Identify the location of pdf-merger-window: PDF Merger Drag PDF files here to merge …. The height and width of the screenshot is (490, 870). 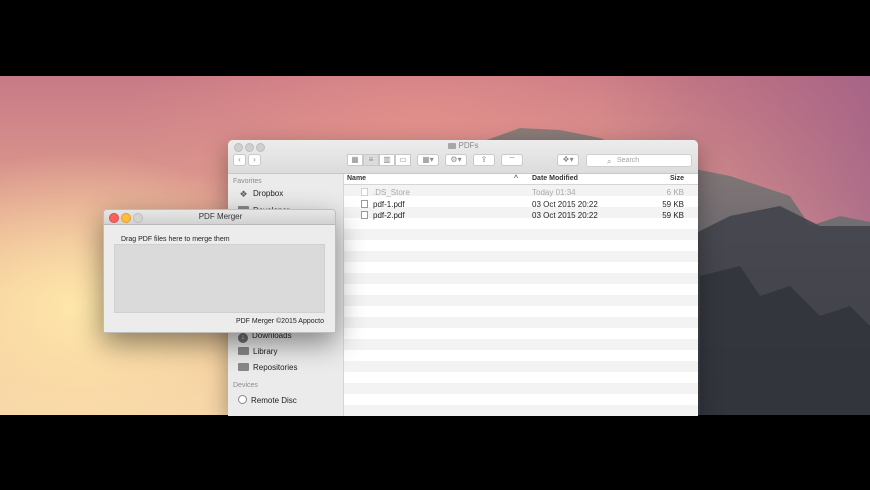
(219, 271).